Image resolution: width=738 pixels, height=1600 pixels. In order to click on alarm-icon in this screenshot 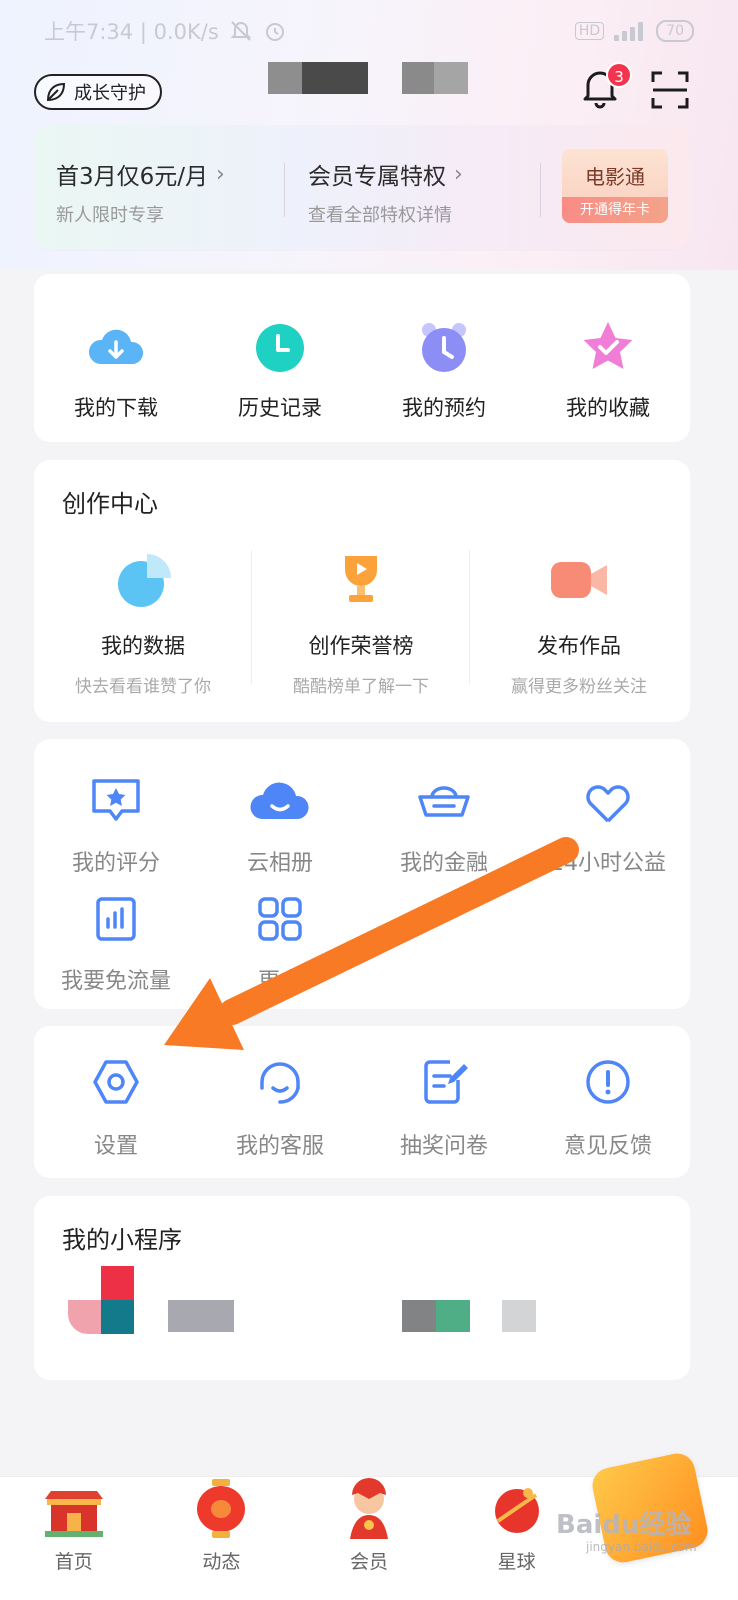, I will do `click(274, 32)`.